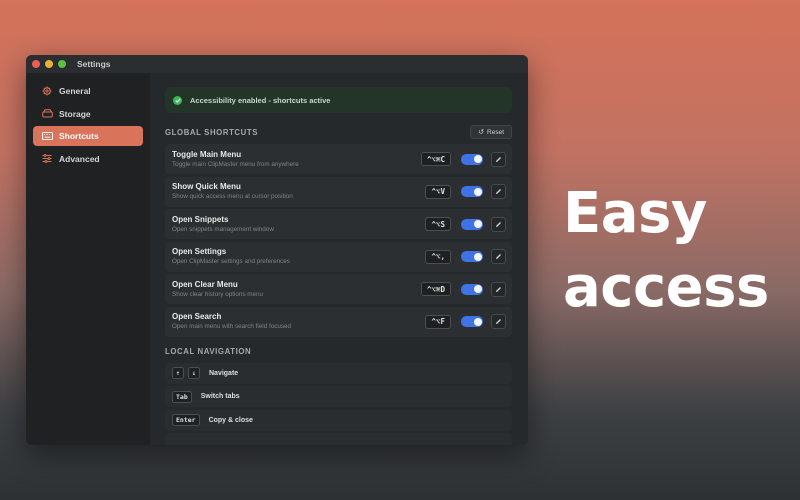 This screenshot has height=500, width=800. I want to click on minimize-window-button, so click(49, 64).